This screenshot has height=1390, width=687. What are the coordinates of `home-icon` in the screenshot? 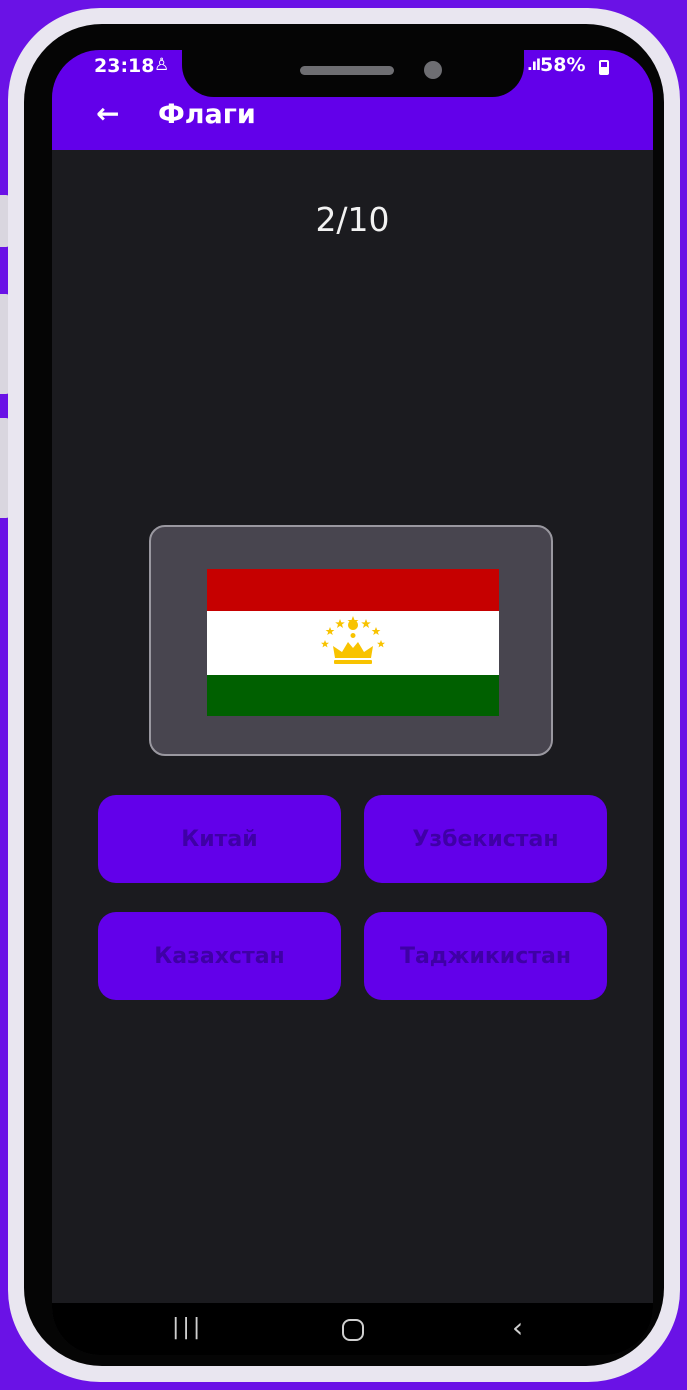 It's located at (353, 1330).